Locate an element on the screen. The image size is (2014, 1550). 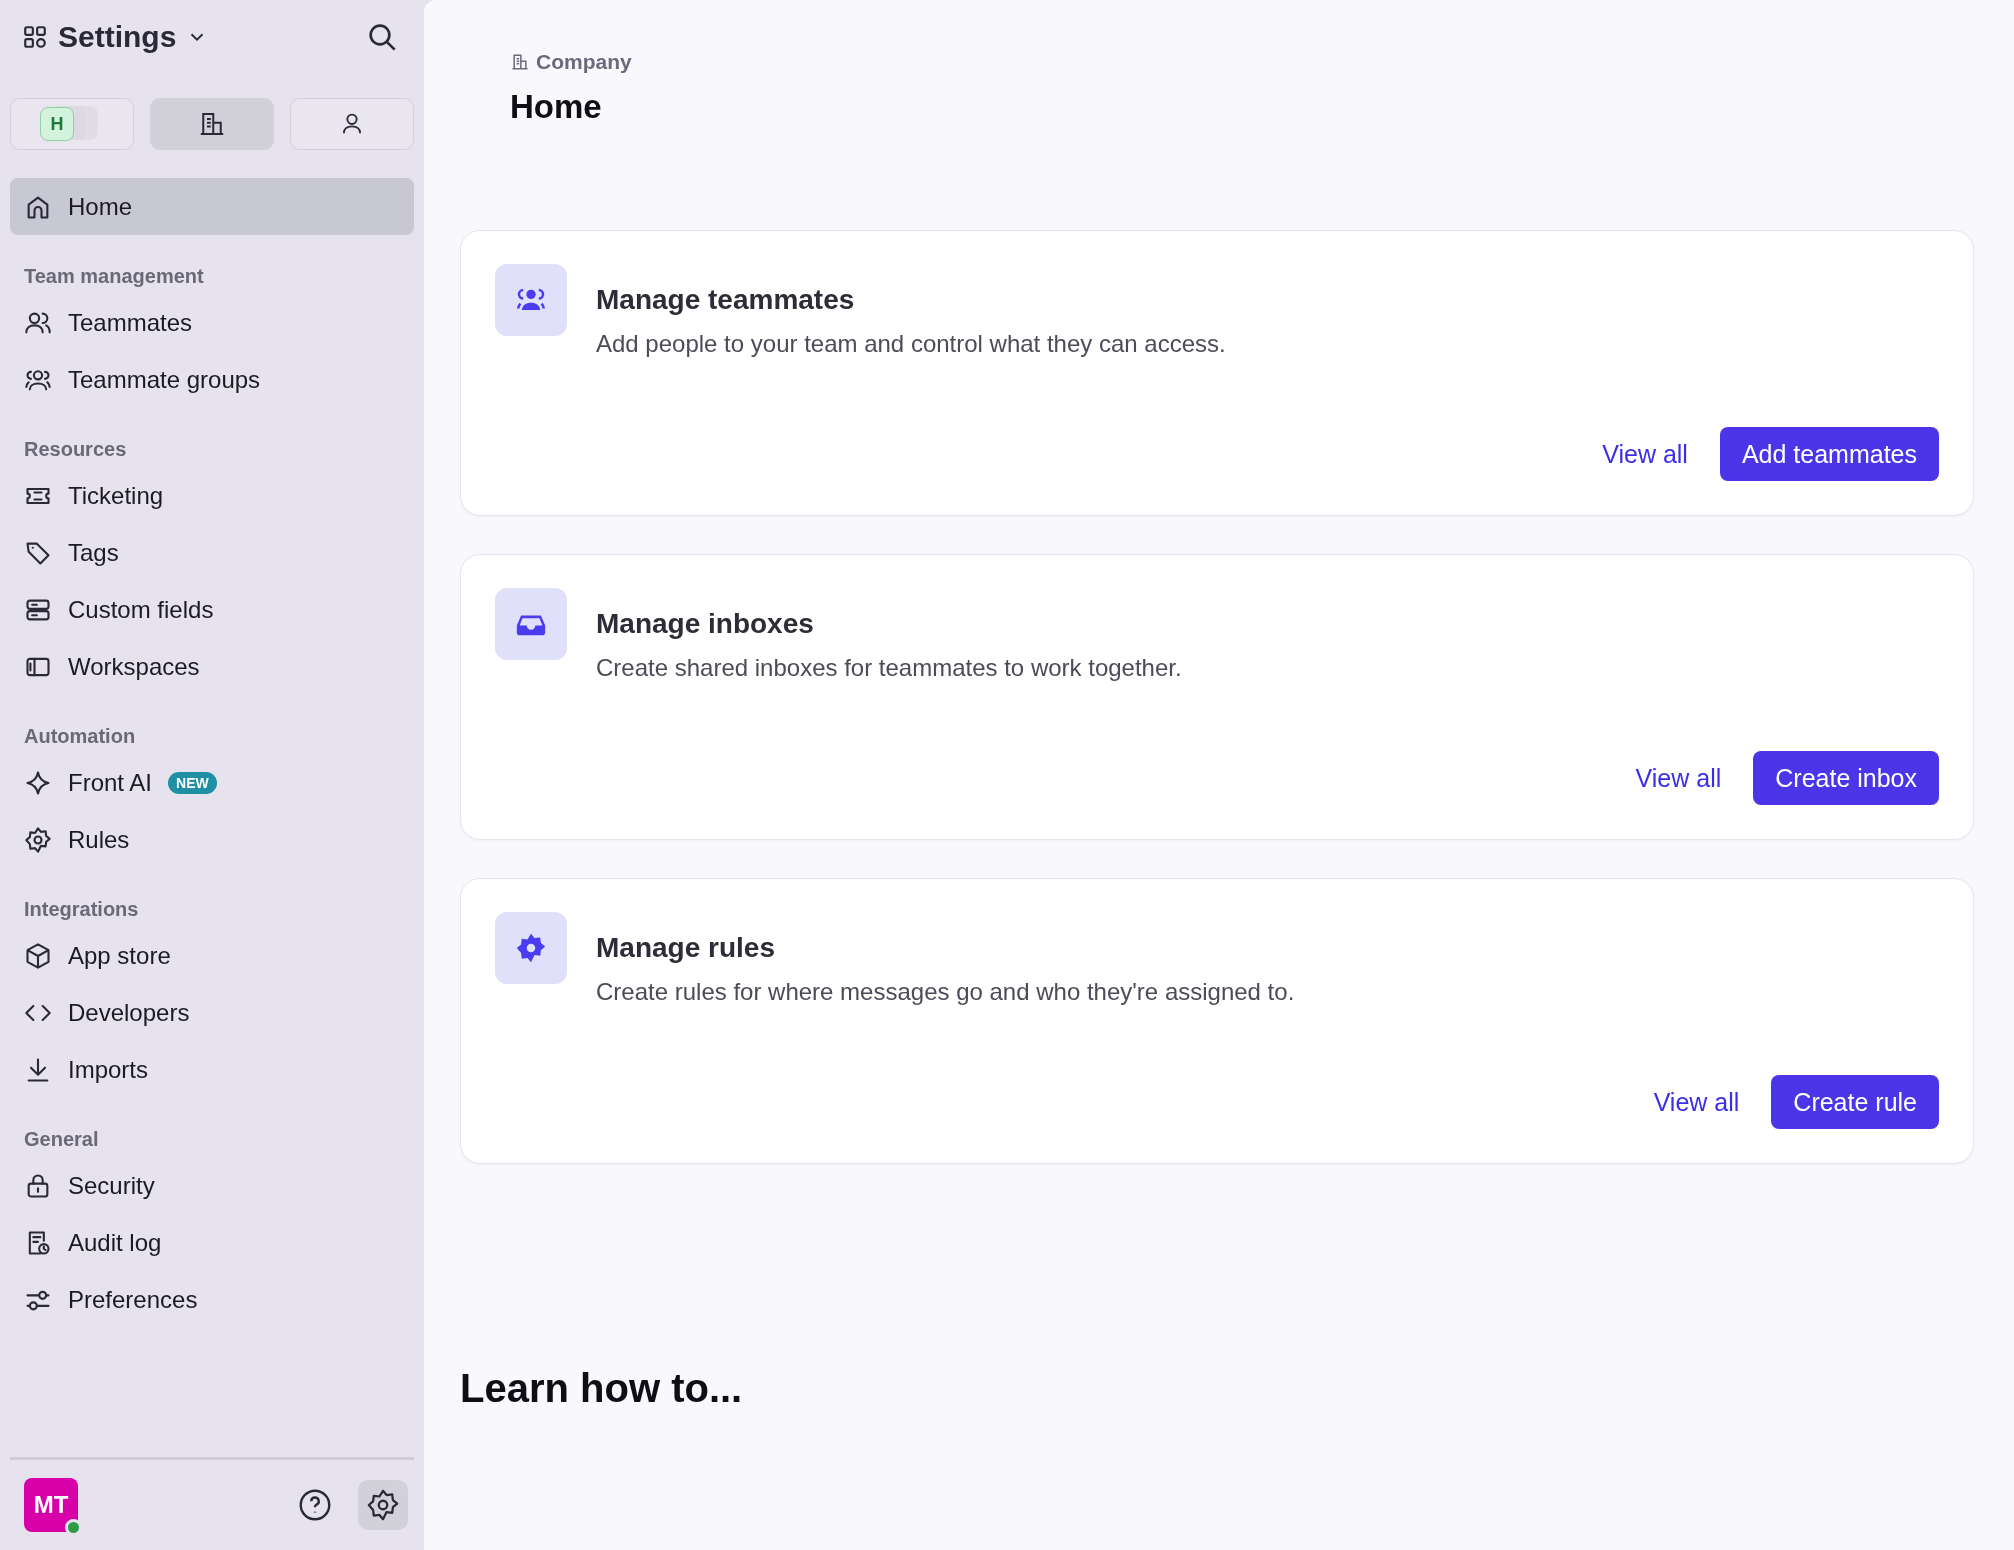
grid-icon is located at coordinates (35, 37).